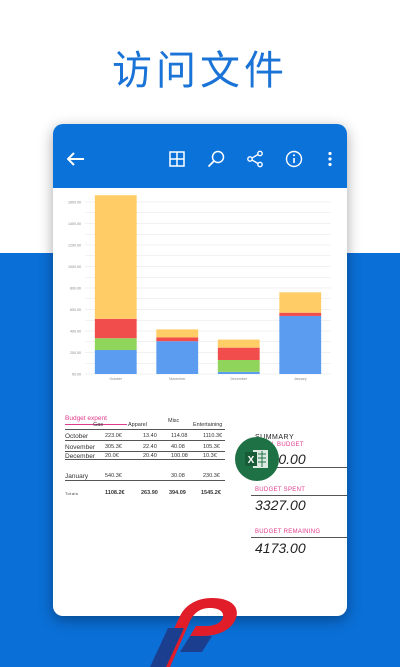 Image resolution: width=400 pixels, height=667 pixels. What do you see at coordinates (177, 379) in the screenshot?
I see `x-tick-label: November` at bounding box center [177, 379].